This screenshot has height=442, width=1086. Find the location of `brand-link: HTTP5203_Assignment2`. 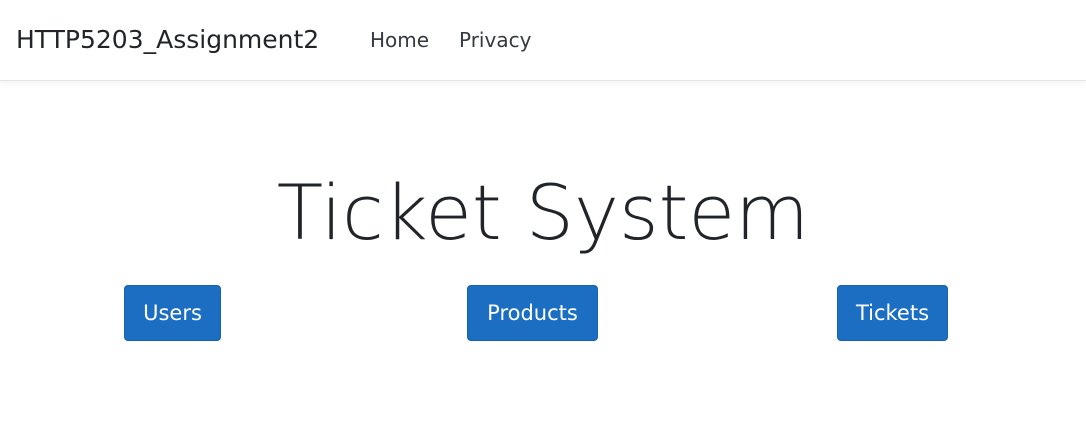

brand-link: HTTP5203_Assignment2 is located at coordinates (167, 40).